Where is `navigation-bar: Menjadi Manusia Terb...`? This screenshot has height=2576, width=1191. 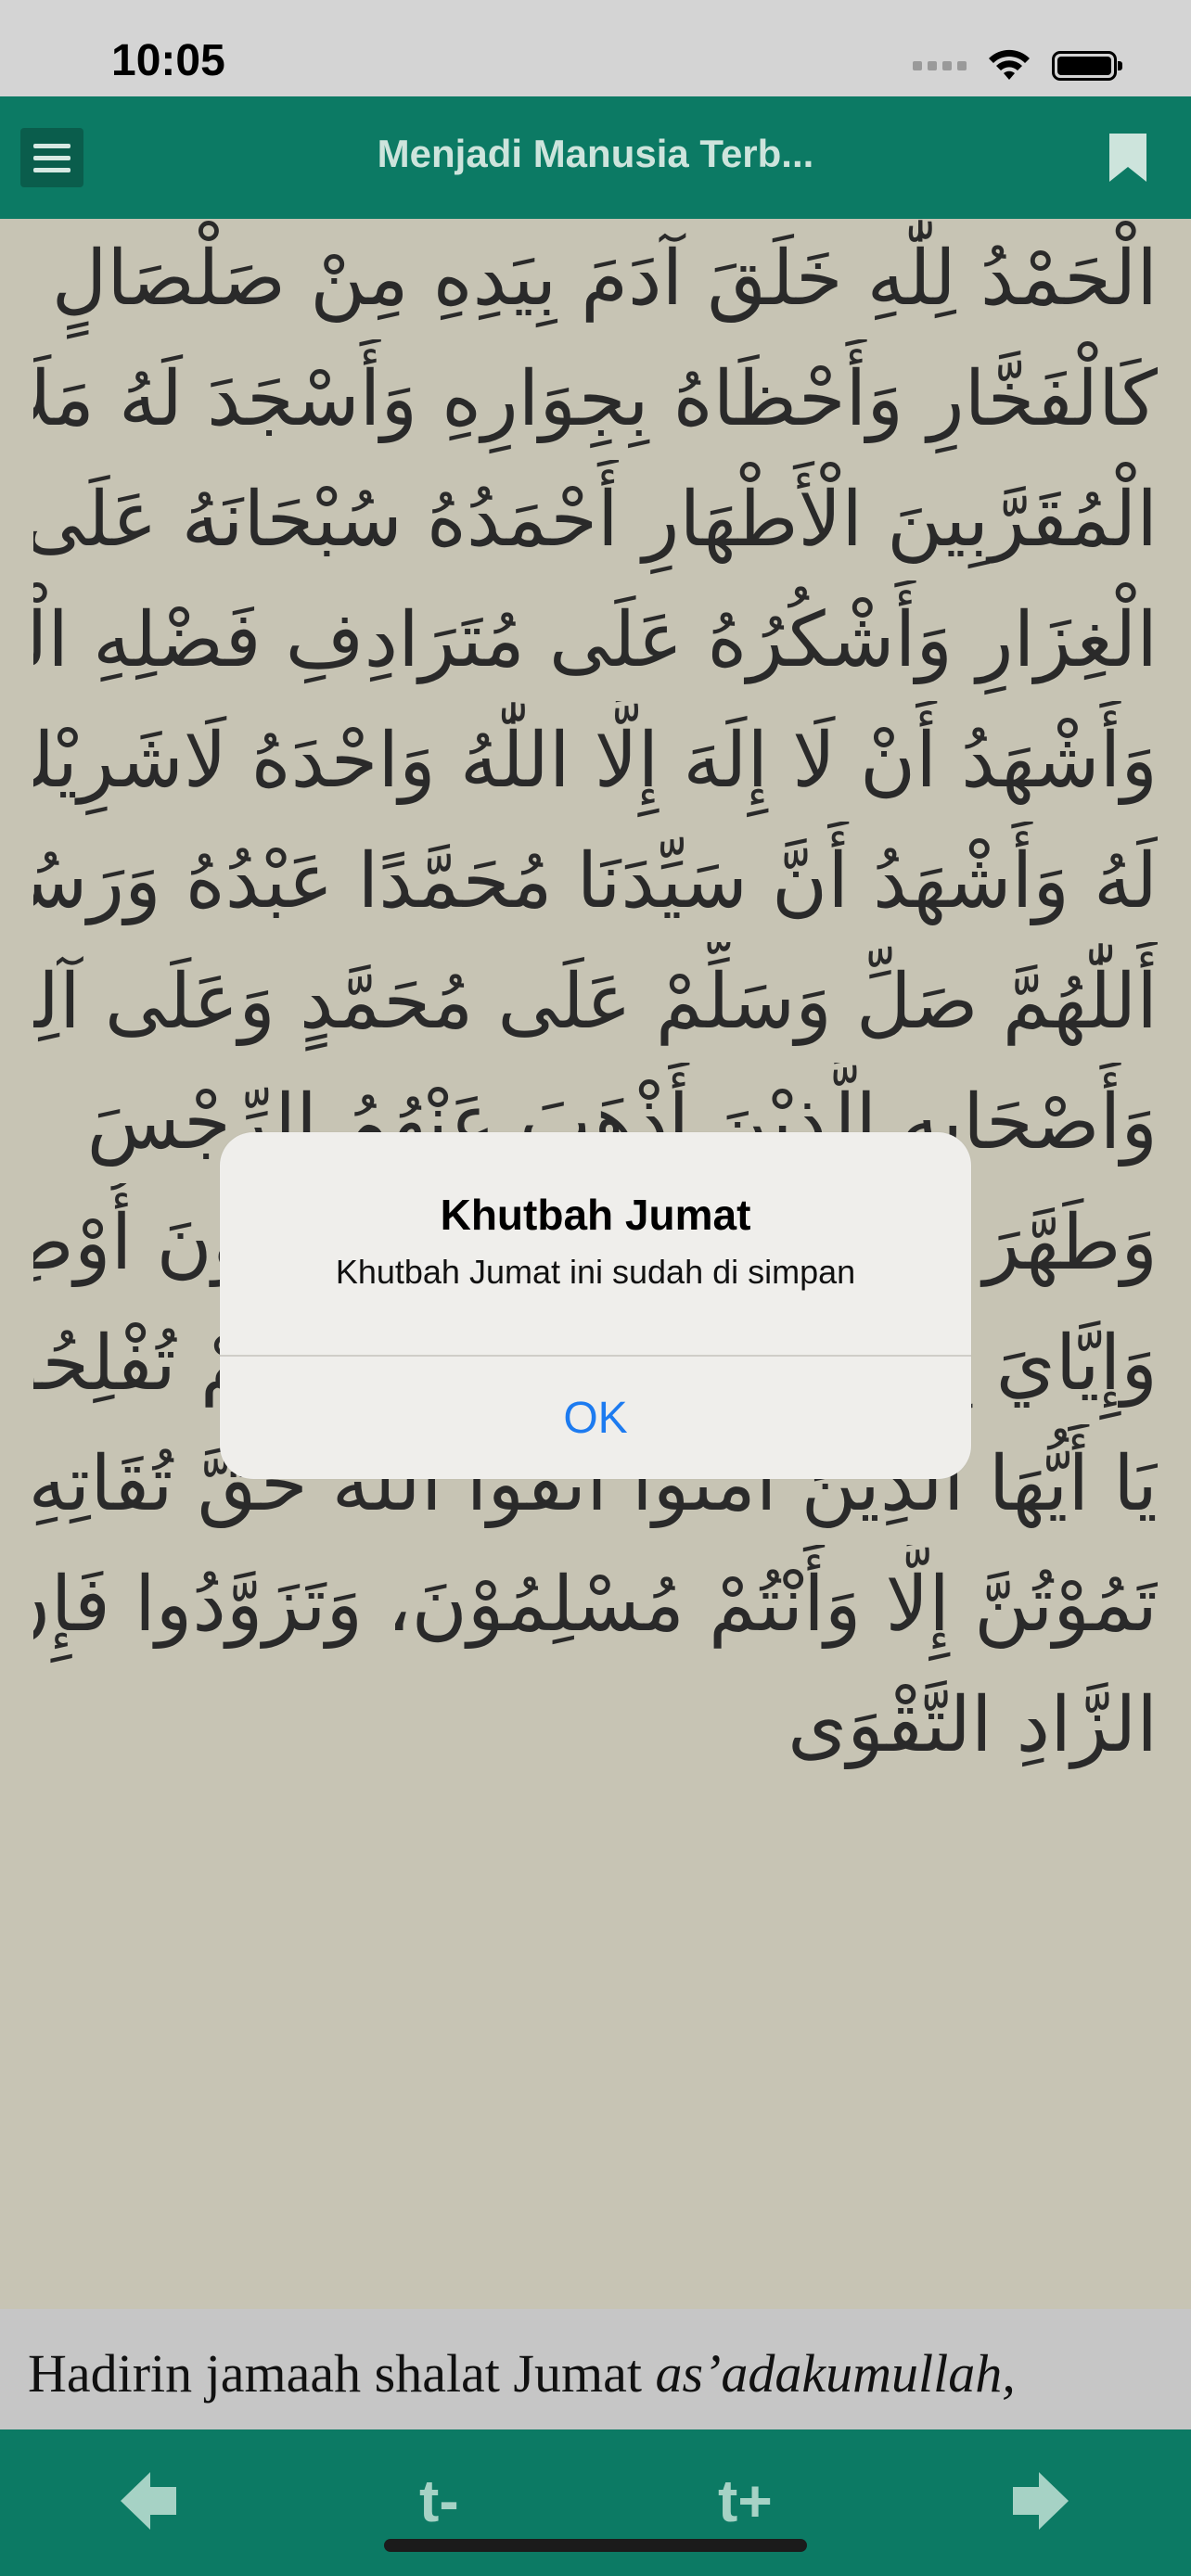
navigation-bar: Menjadi Manusia Terb... is located at coordinates (595, 157).